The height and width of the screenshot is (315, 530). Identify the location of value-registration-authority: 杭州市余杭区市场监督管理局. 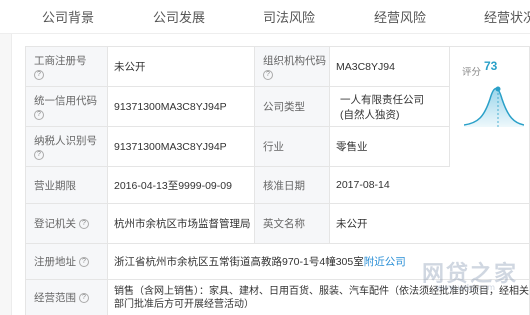
(180, 223).